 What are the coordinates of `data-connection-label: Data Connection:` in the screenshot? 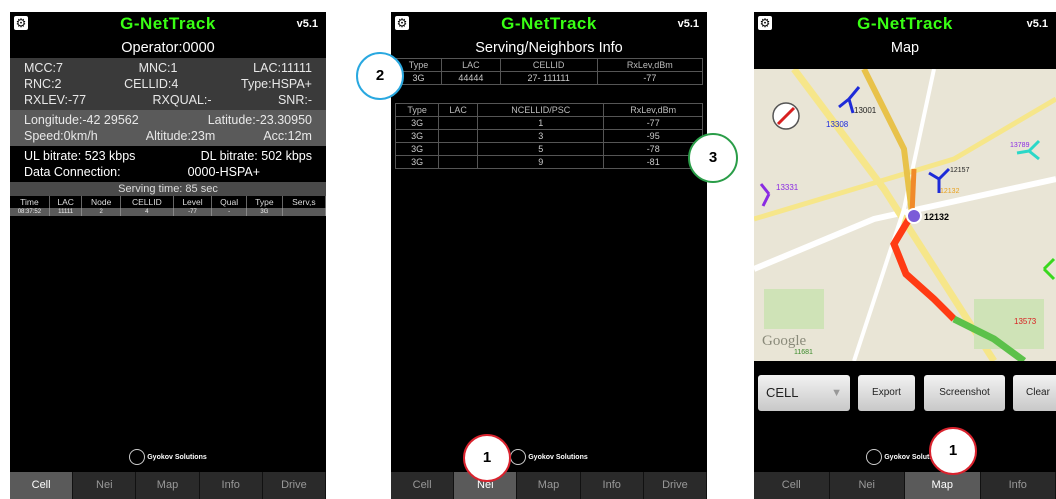 It's located at (72, 172).